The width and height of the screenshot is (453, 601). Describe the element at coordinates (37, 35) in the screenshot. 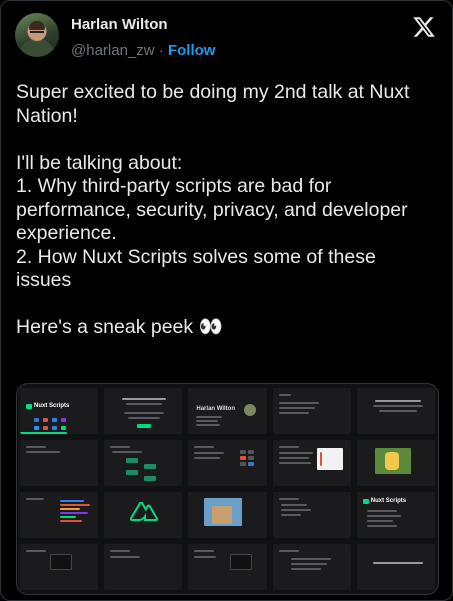

I see `author-avatar` at that location.